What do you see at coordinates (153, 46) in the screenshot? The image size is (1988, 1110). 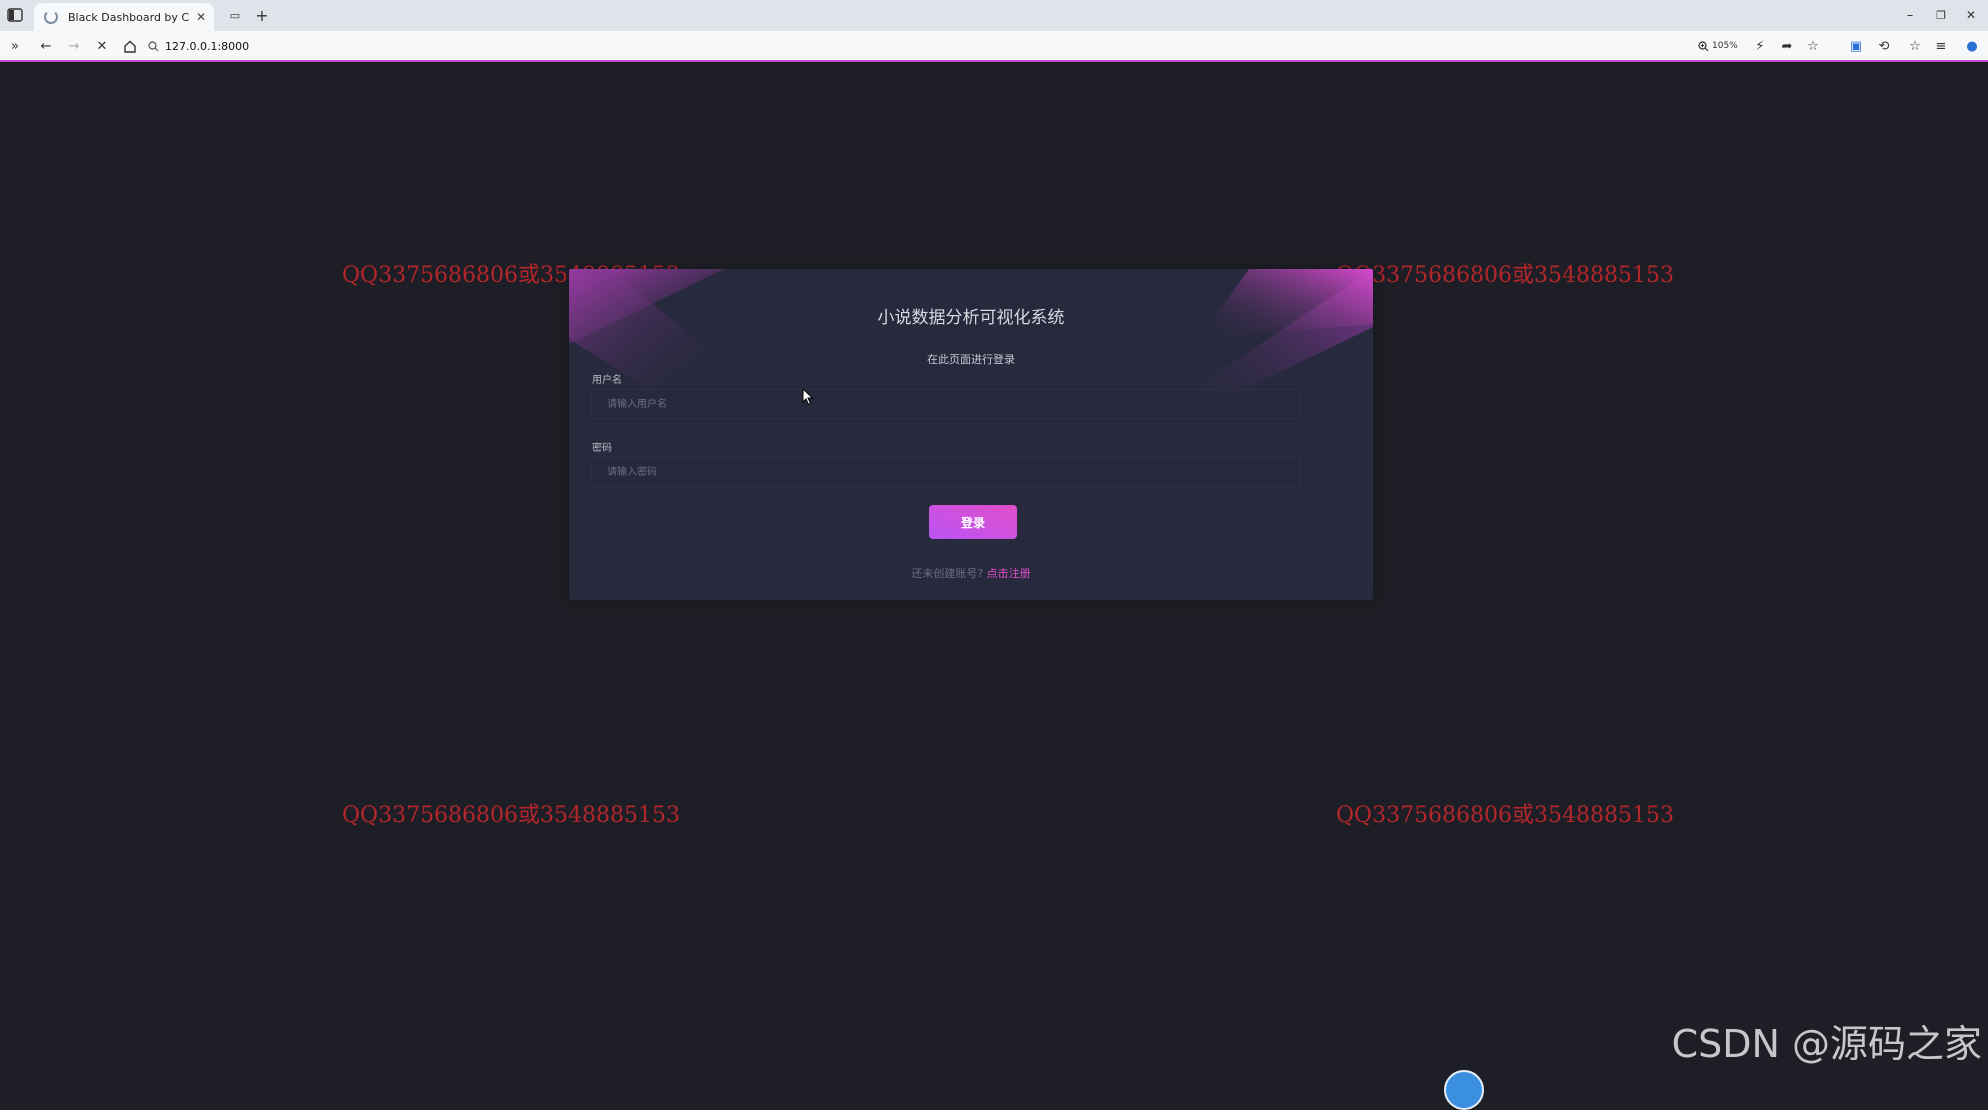 I see `search-icon` at bounding box center [153, 46].